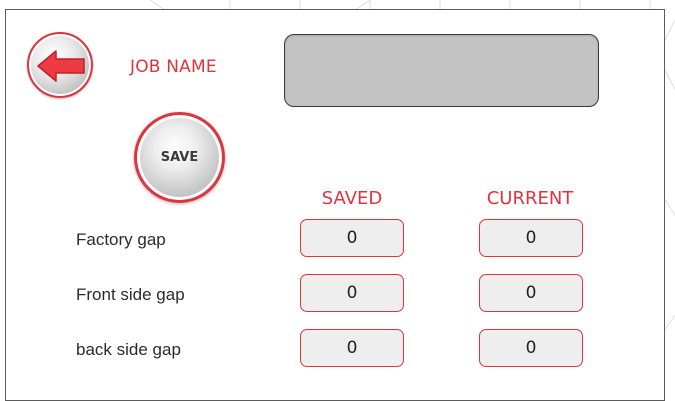 Image resolution: width=675 pixels, height=401 pixels. Describe the element at coordinates (531, 293) in the screenshot. I see `current-value-front-side-gap: 0` at that location.